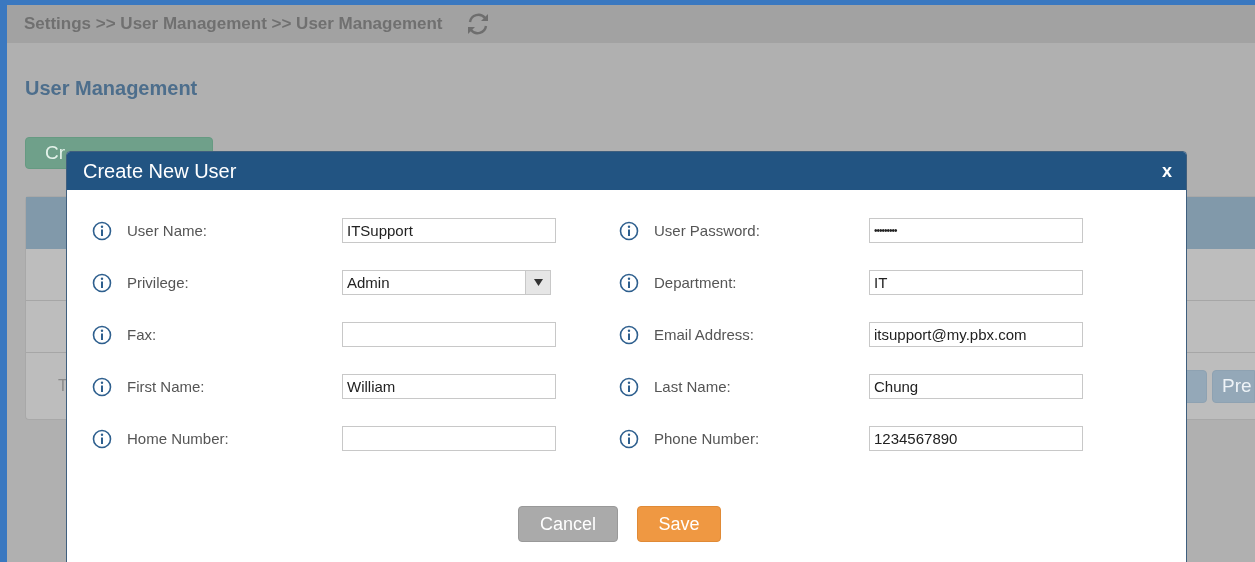 This screenshot has width=1255, height=562. Describe the element at coordinates (112, 88) in the screenshot. I see `page-title: User Management` at that location.